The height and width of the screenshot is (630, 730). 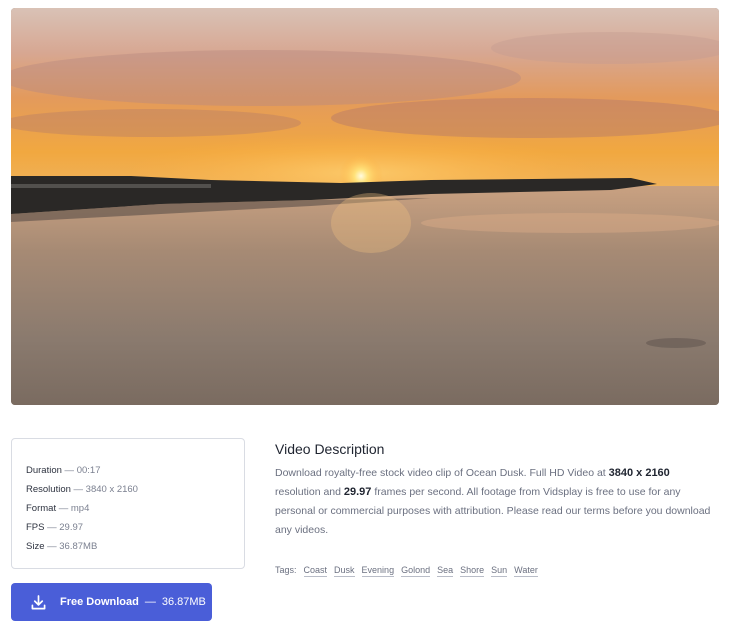 I want to click on description-title: Video Description, so click(x=330, y=449).